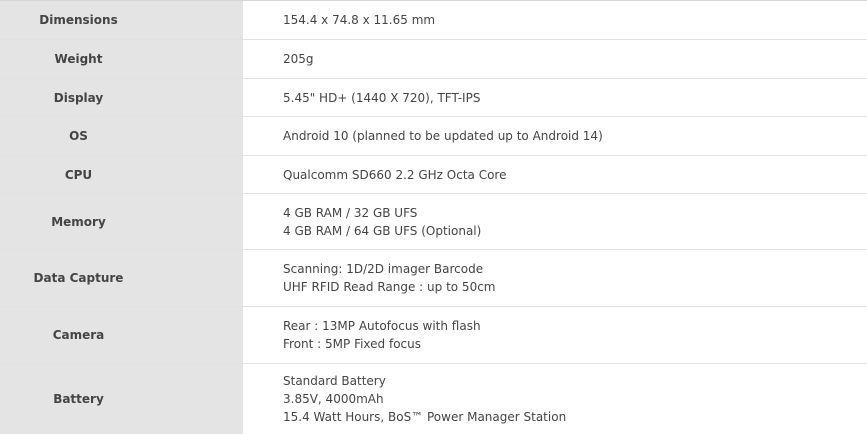  I want to click on spec-value-line: Qualcomm SD660 2.2 GHz Octa Core, so click(395, 174).